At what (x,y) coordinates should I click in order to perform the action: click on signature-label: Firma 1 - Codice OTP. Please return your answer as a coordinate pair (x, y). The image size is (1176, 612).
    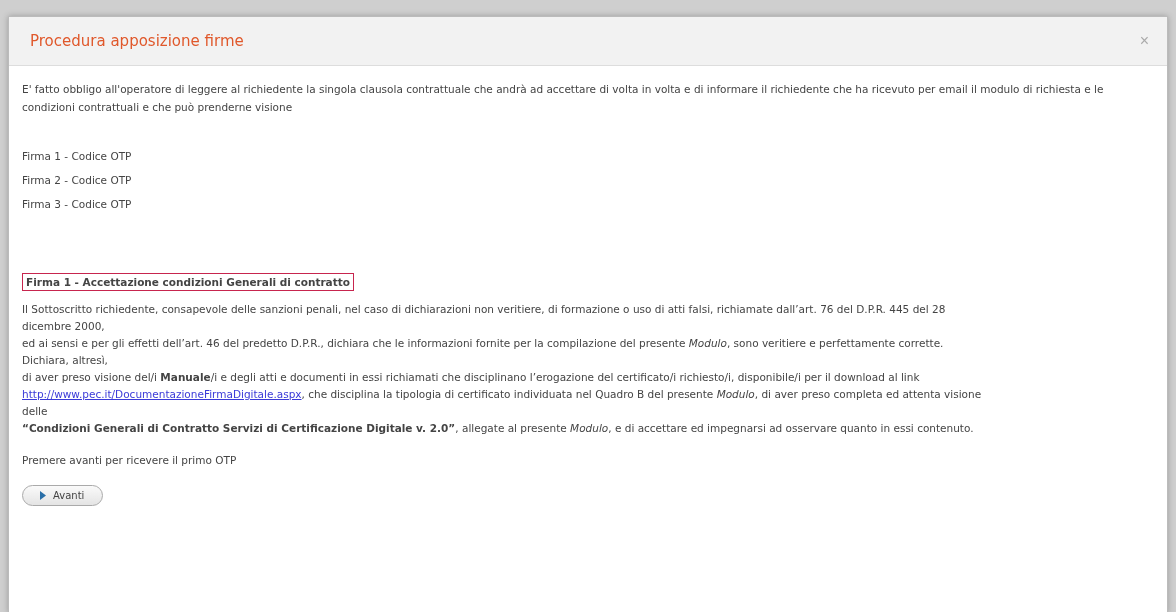
    Looking at the image, I should click on (77, 156).